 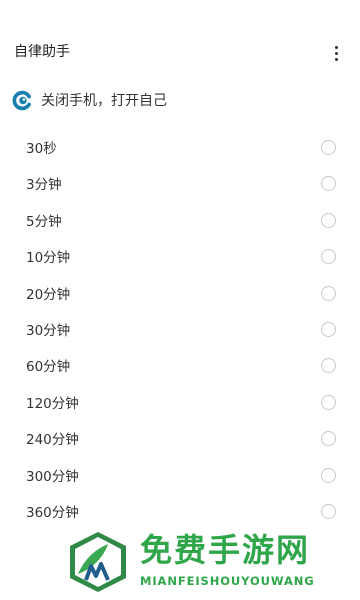 What do you see at coordinates (104, 101) in the screenshot?
I see `app-subtitle: 关闭手机，打开自己` at bounding box center [104, 101].